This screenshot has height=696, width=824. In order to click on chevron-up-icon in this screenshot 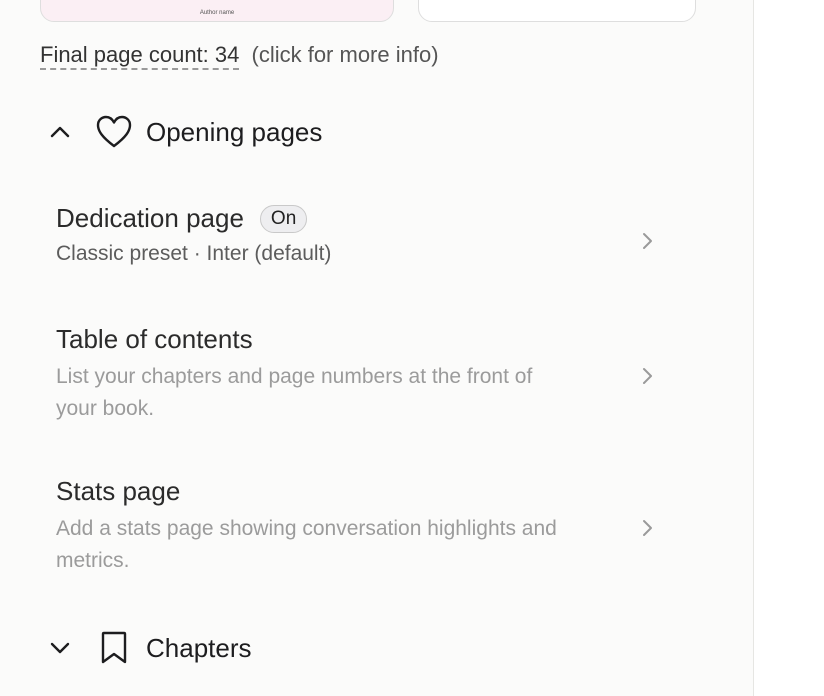, I will do `click(60, 132)`.